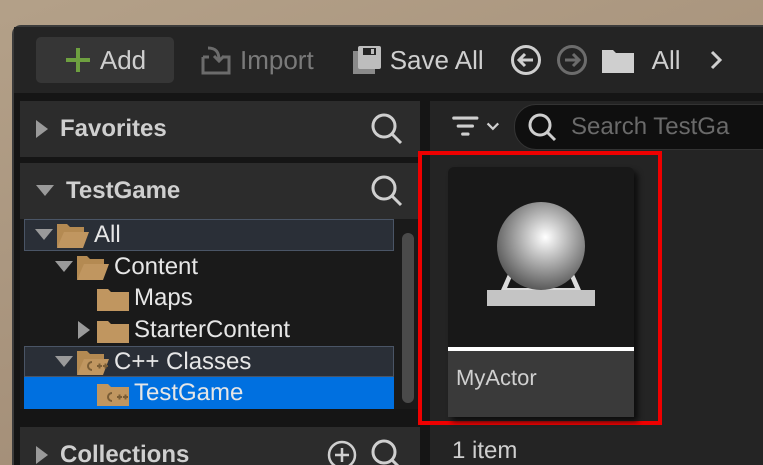  Describe the element at coordinates (209, 330) in the screenshot. I see `tree-item: StarterContent` at that location.